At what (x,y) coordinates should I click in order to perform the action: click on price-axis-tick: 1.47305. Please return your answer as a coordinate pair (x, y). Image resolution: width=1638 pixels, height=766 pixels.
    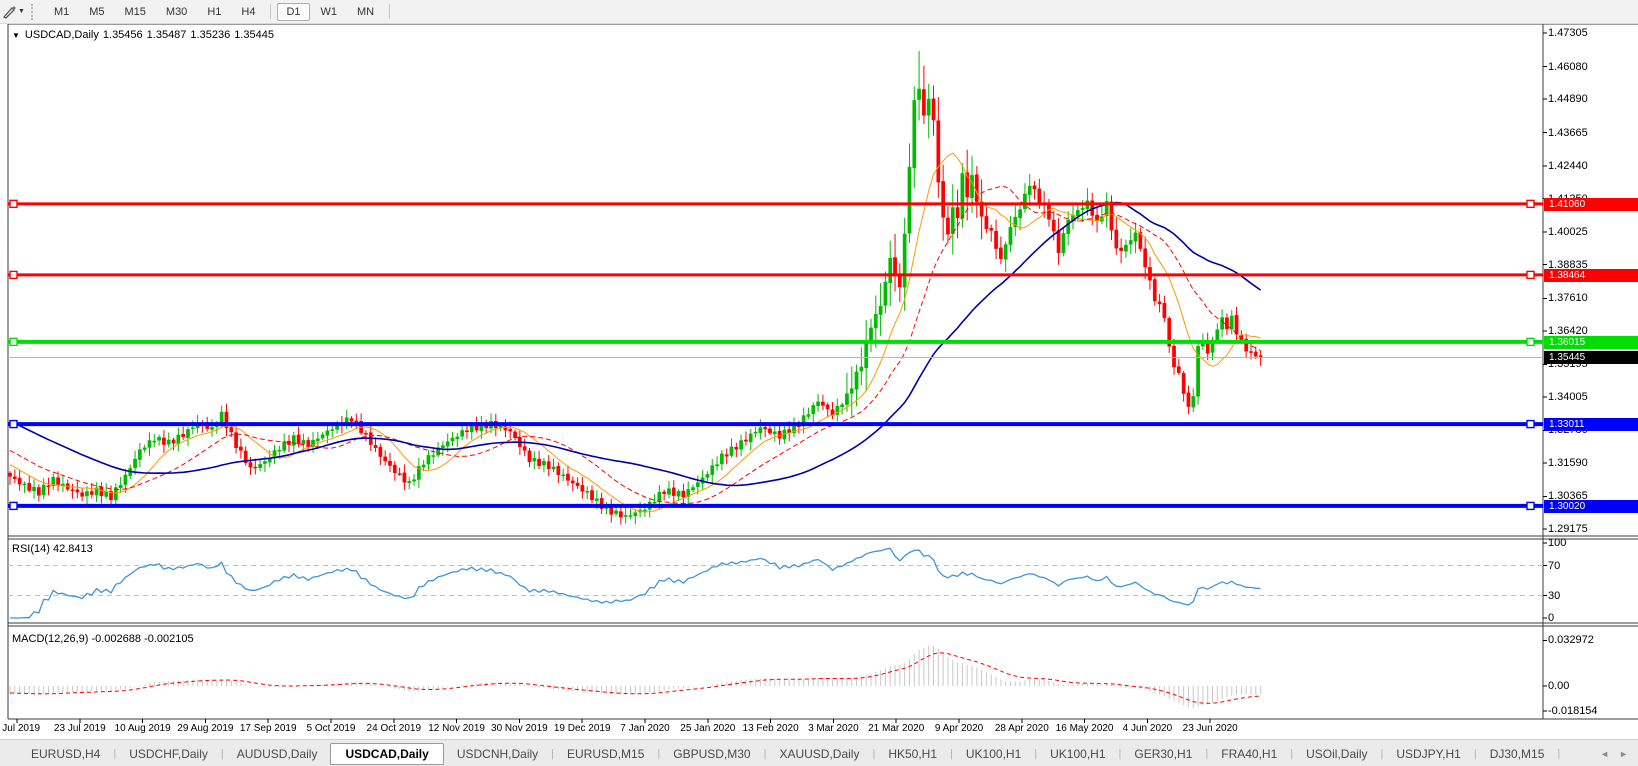
    Looking at the image, I should click on (1568, 33).